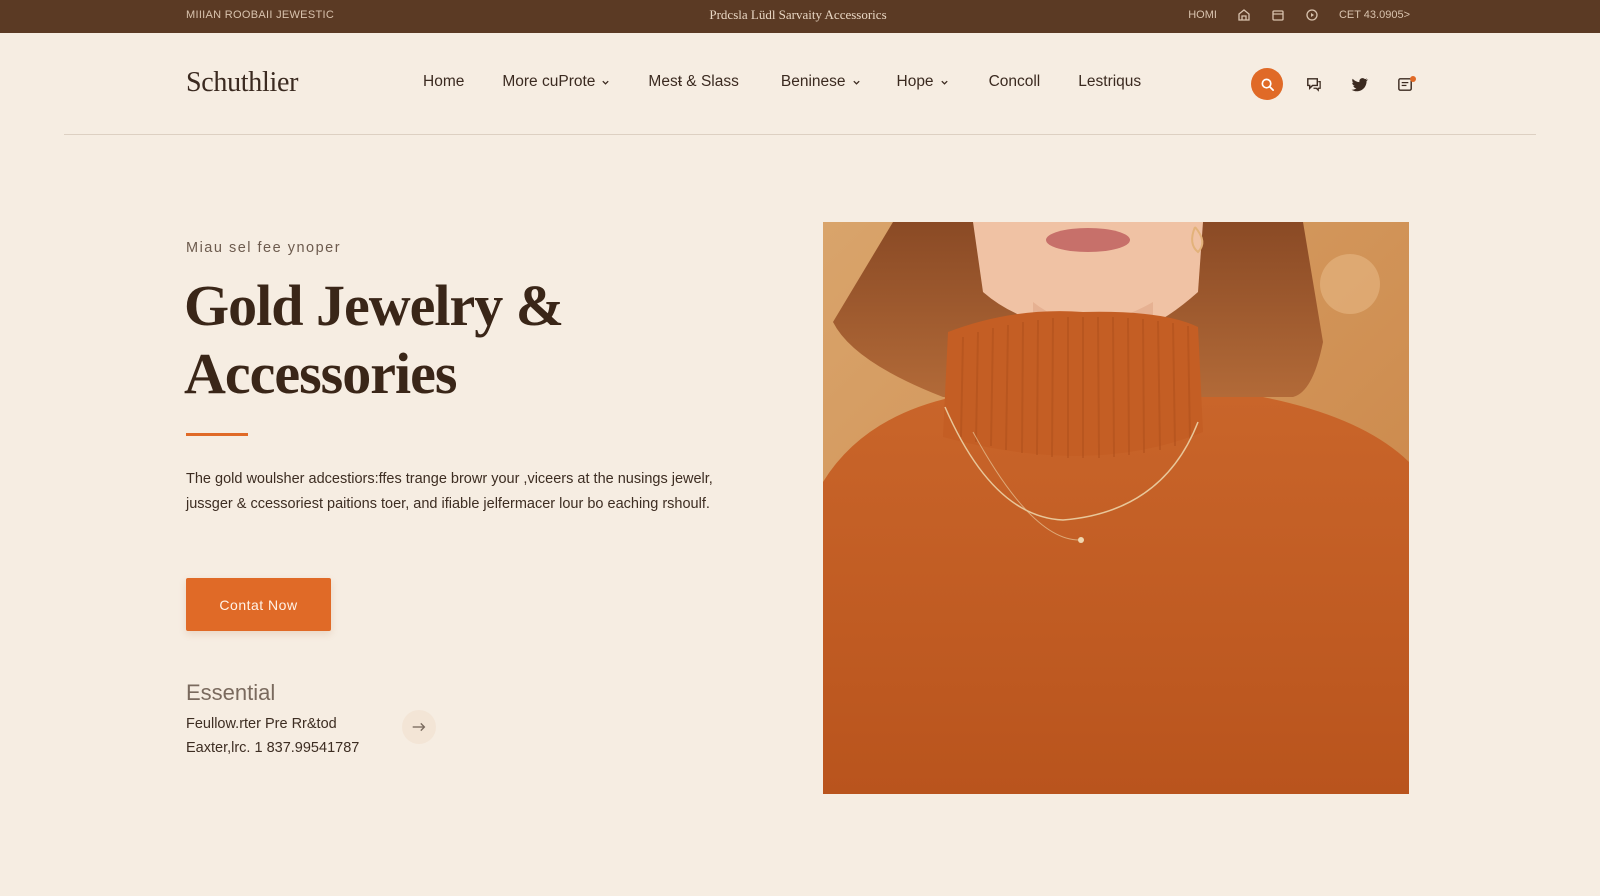 The image size is (1600, 896). Describe the element at coordinates (1374, 15) in the screenshot. I see `phone-number: CET 43.0905>` at that location.